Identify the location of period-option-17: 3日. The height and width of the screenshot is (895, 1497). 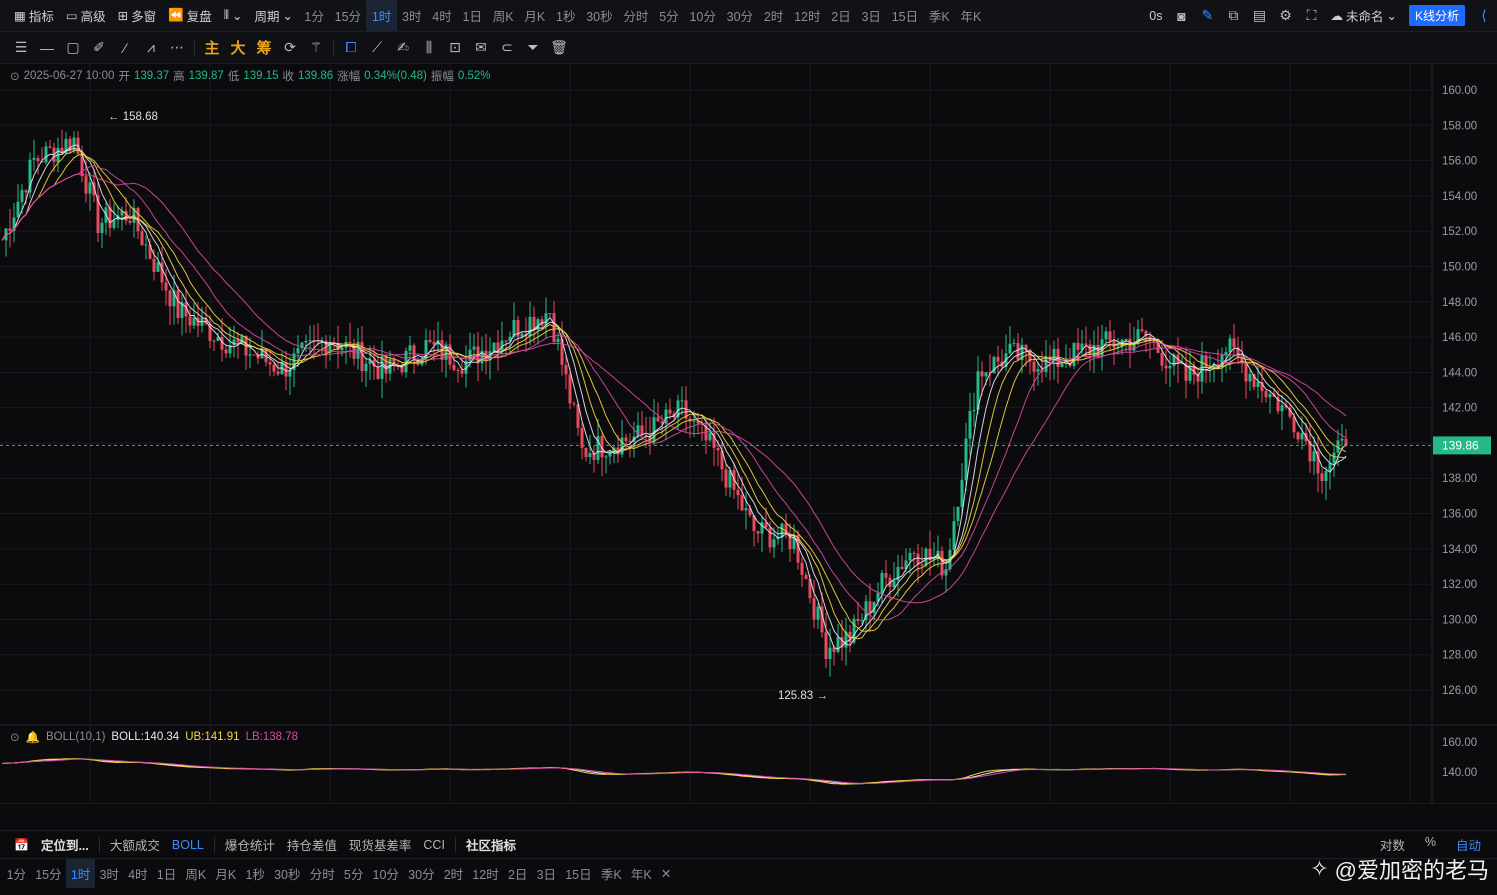
(871, 15).